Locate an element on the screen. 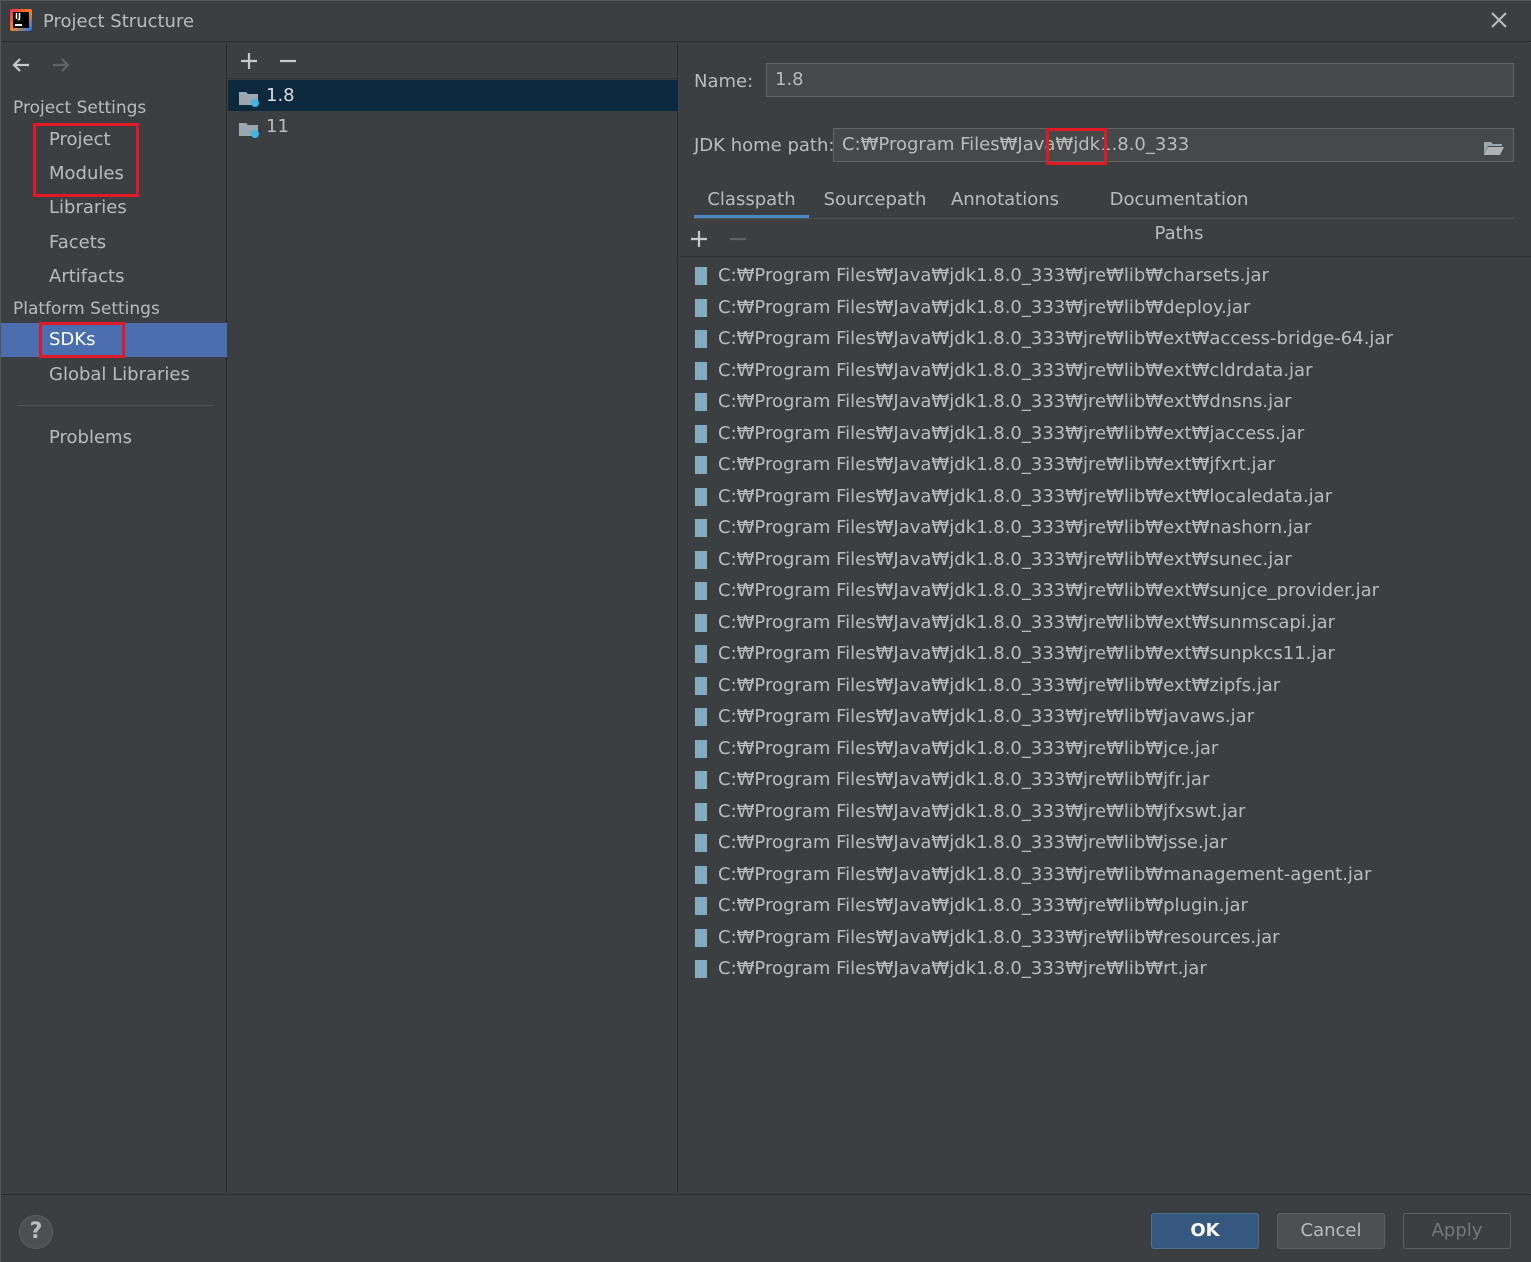 This screenshot has width=1531, height=1262. remove-icon is located at coordinates (288, 61).